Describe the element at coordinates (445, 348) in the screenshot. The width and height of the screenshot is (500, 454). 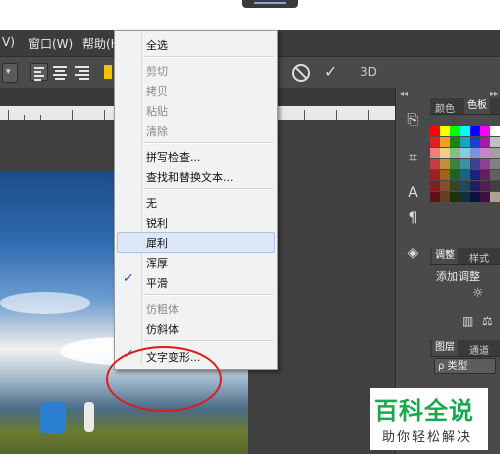
I see `tab-layers: 图层` at that location.